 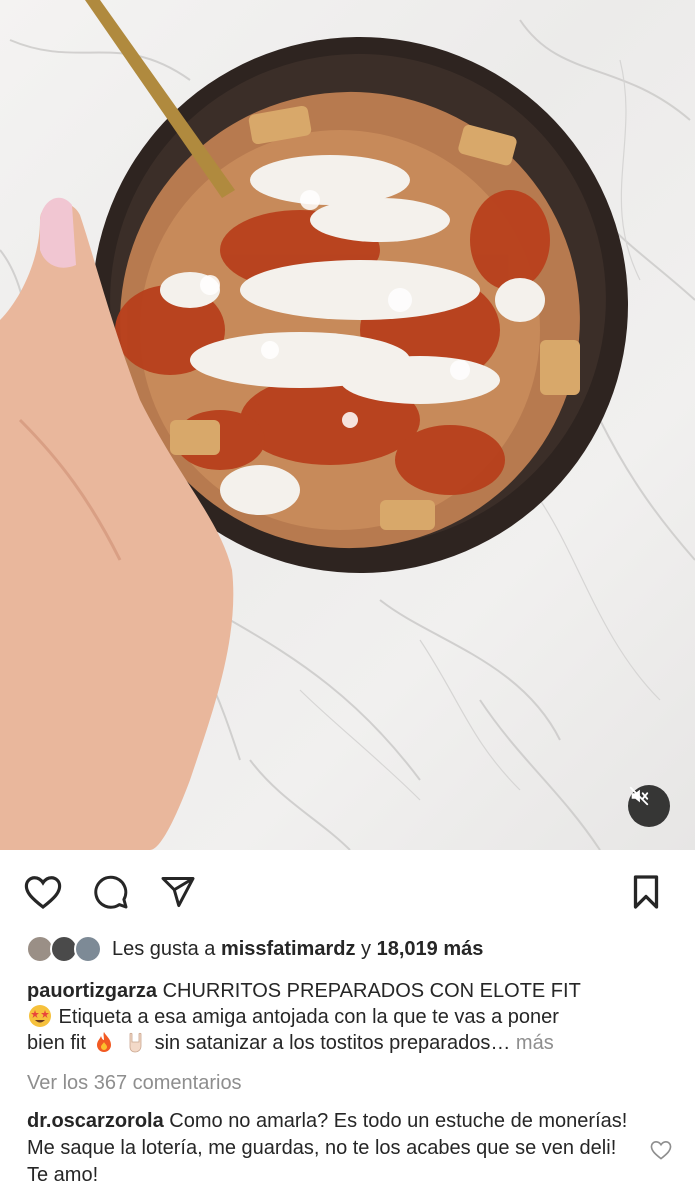 I want to click on caption-username: pauortizgarza, so click(x=92, y=991).